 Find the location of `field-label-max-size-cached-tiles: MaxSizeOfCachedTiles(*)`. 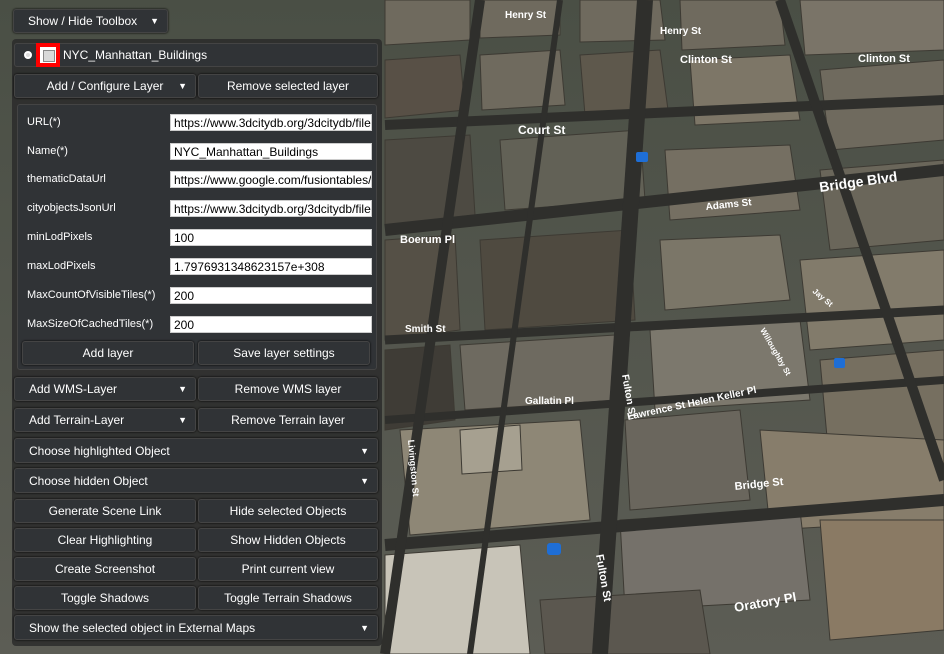

field-label-max-size-cached-tiles: MaxSizeOfCachedTiles(*) is located at coordinates (90, 324).